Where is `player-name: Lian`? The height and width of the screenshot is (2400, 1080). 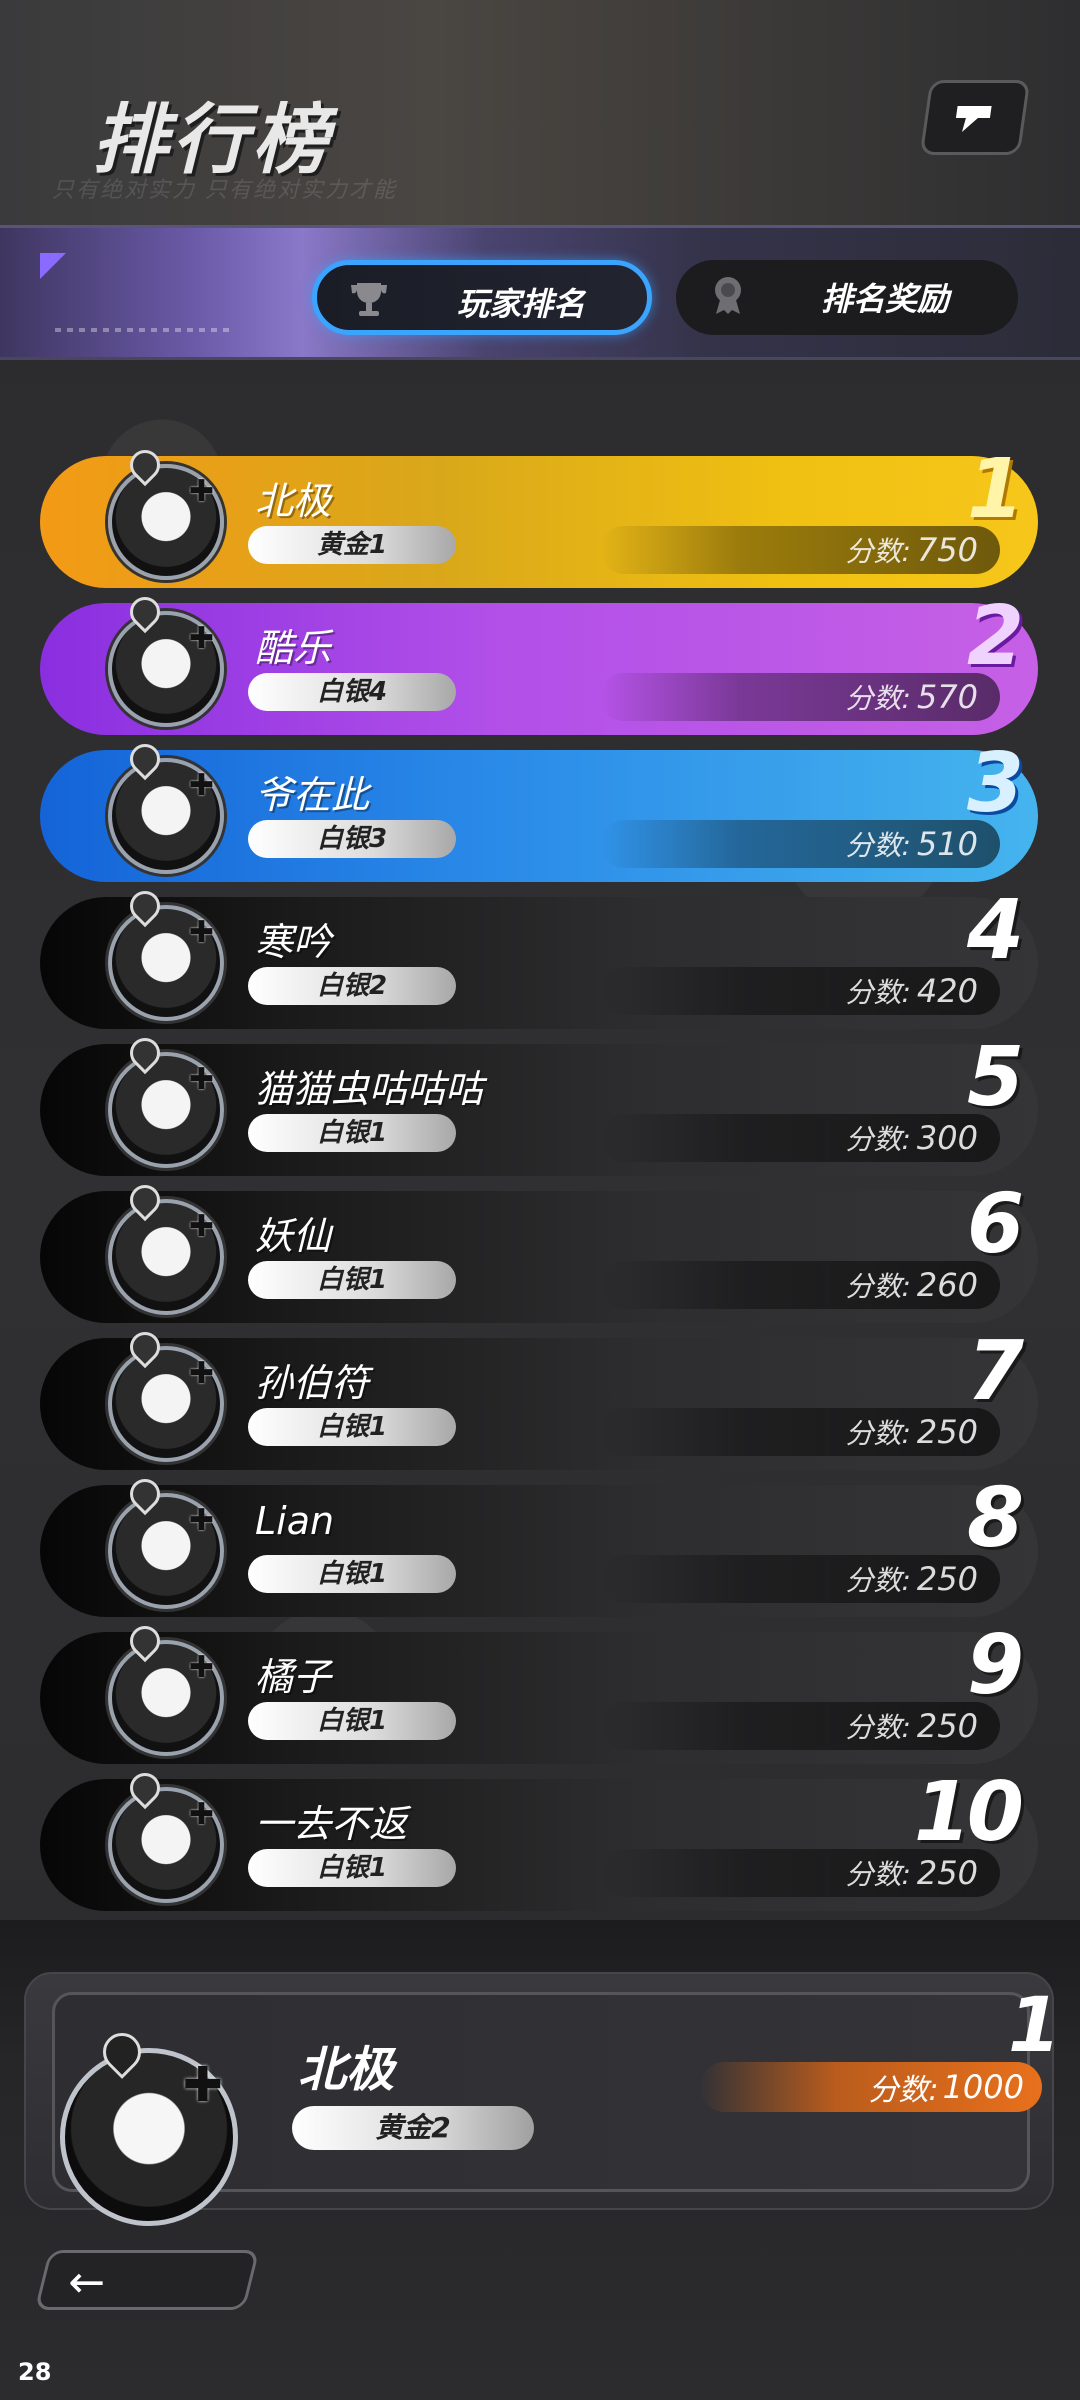 player-name: Lian is located at coordinates (295, 1521).